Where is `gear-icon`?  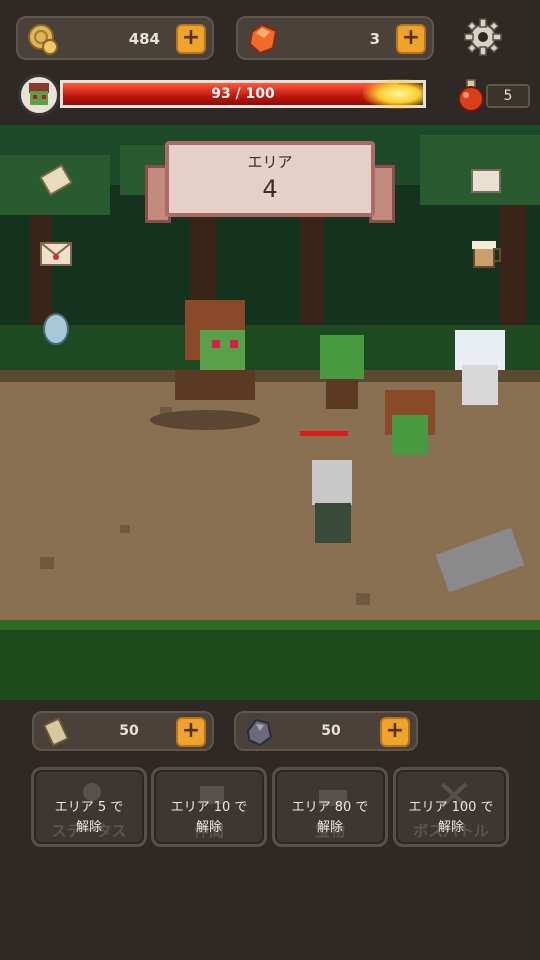
gear-icon is located at coordinates (483, 37).